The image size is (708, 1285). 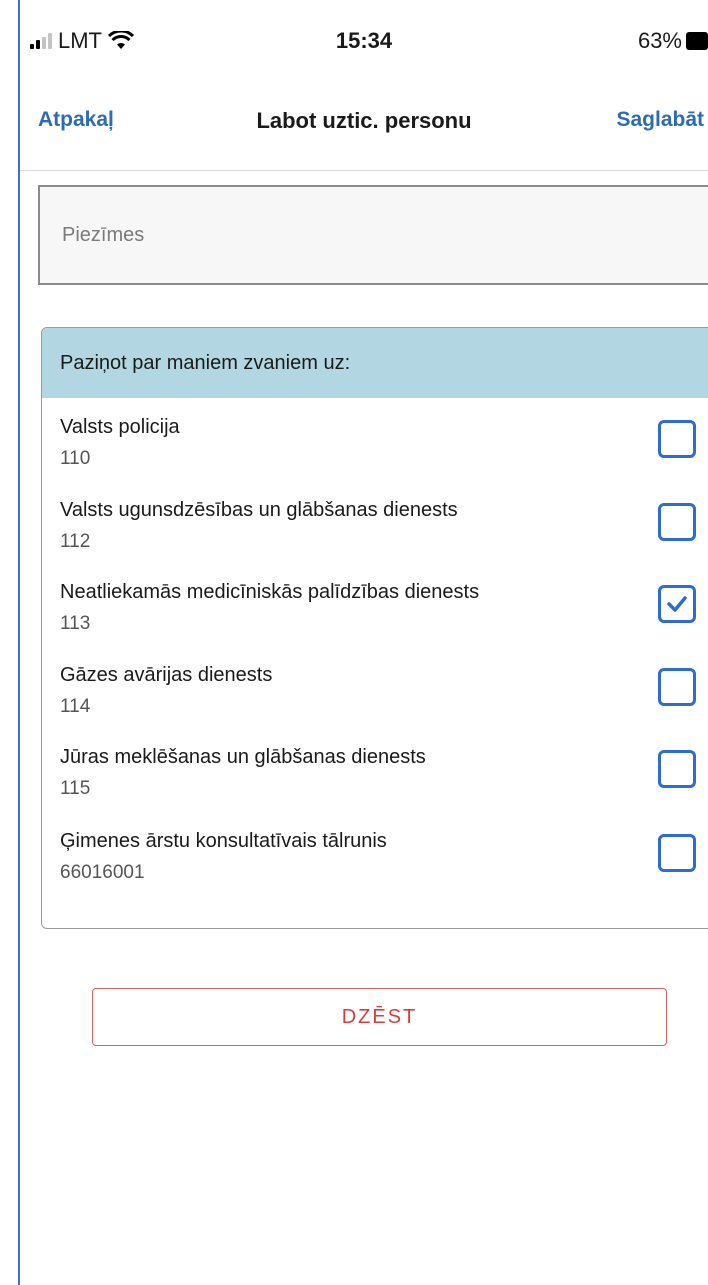 I want to click on notes-input, so click(x=374, y=235).